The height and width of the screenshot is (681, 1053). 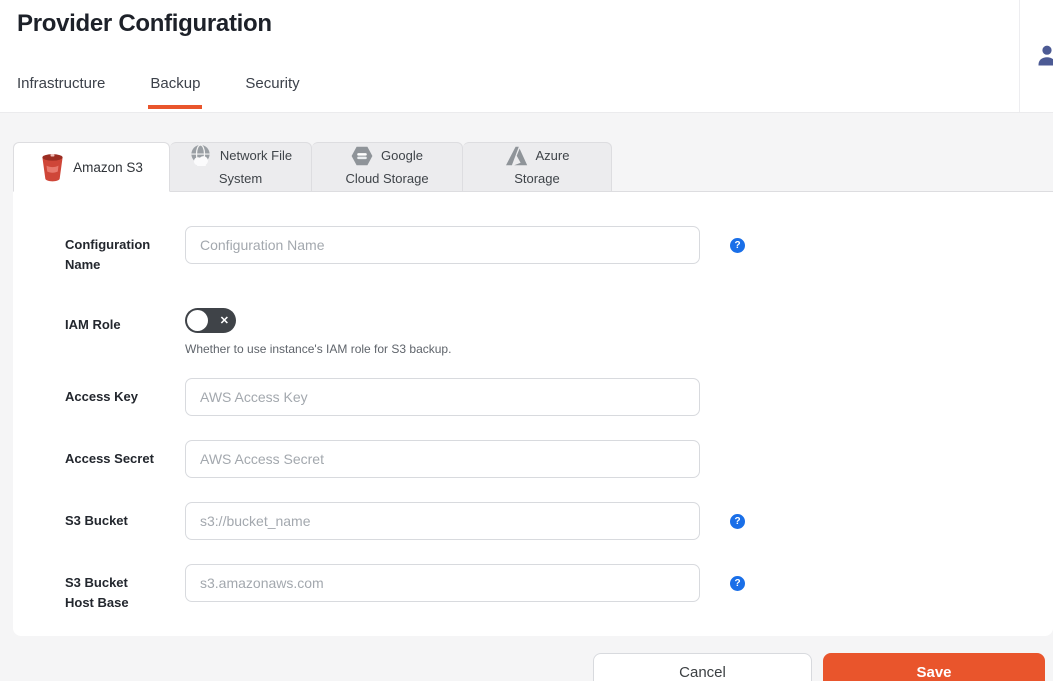 I want to click on provider-tab-label: Google, so click(x=402, y=155).